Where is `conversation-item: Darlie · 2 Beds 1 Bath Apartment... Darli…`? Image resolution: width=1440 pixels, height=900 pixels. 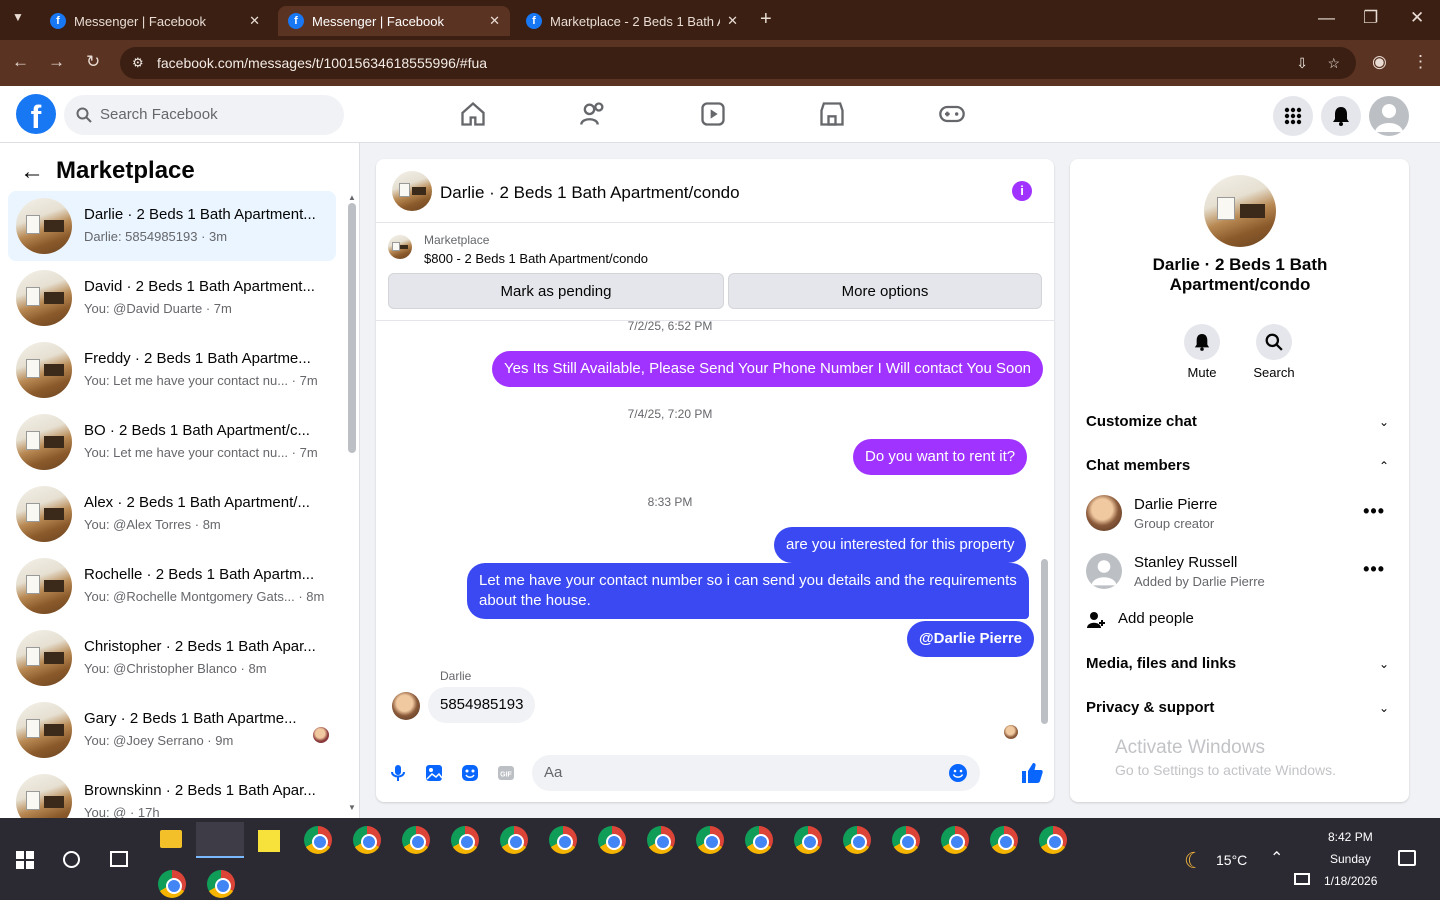
conversation-item: Darlie · 2 Beds 1 Bath Apartment... Darli… is located at coordinates (172, 226).